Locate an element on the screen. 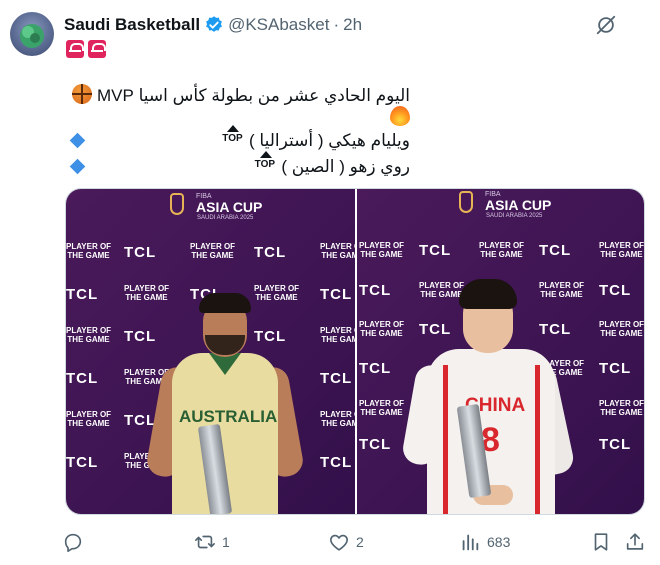 This screenshot has width=660, height=565. flag-emojis is located at coordinates (86, 49).